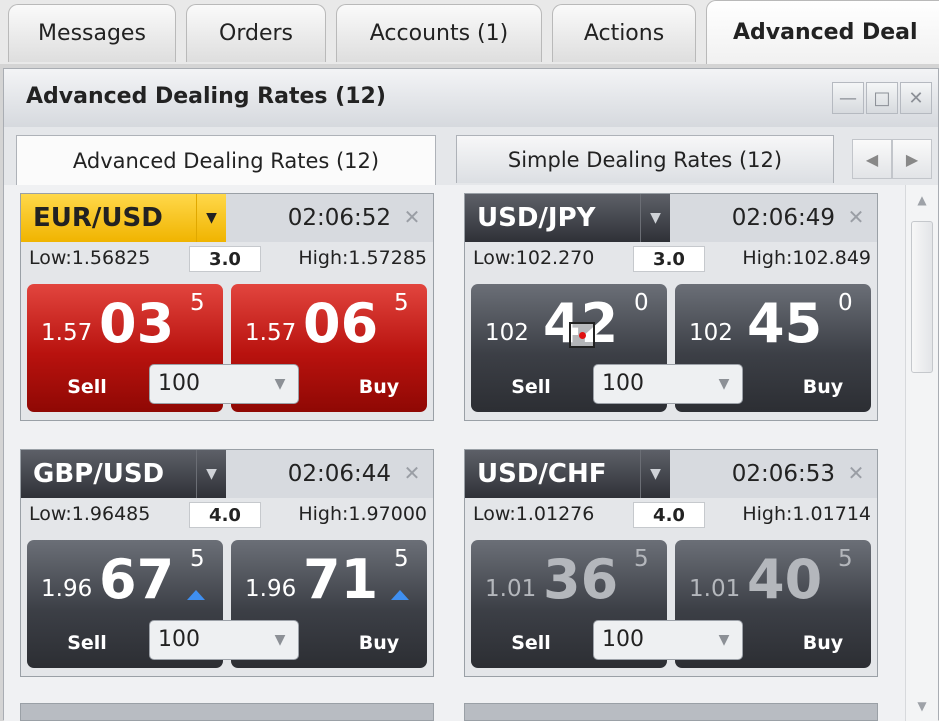  I want to click on maximize-icon: □, so click(882, 98).